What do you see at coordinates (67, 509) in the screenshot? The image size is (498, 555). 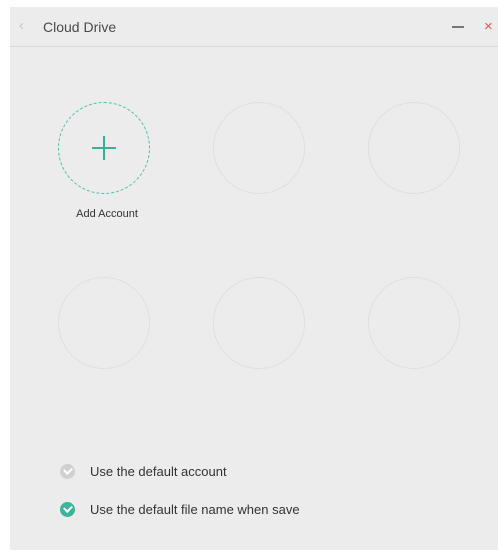 I see `checked-circle-icon` at bounding box center [67, 509].